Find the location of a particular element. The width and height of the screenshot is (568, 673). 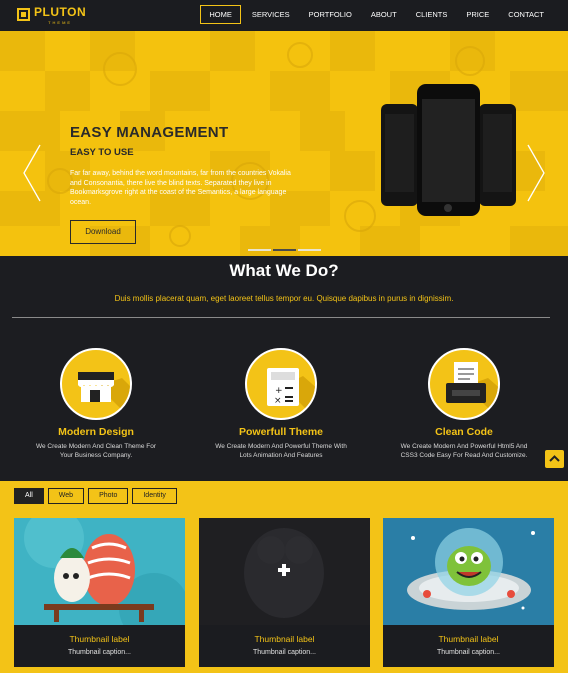

portfolio-filters: All Web Photo Identity is located at coordinates (97, 496).